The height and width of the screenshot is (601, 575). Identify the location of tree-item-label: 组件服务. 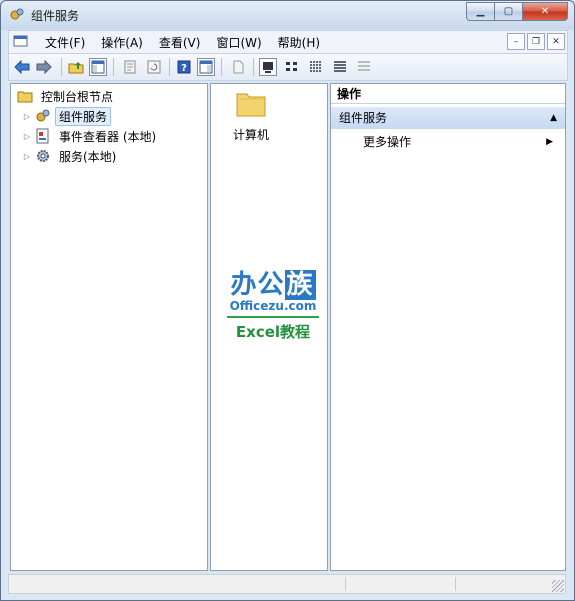
(83, 116).